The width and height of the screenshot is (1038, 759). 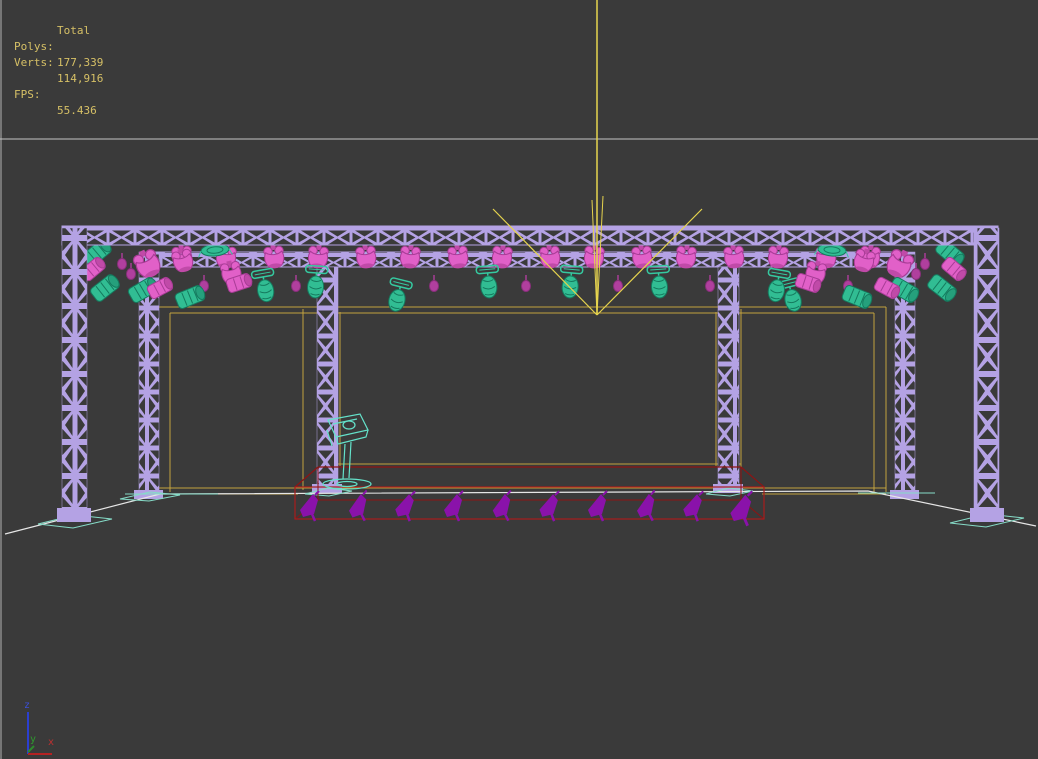 What do you see at coordinates (51, 742) in the screenshot?
I see `axis-x-label: x` at bounding box center [51, 742].